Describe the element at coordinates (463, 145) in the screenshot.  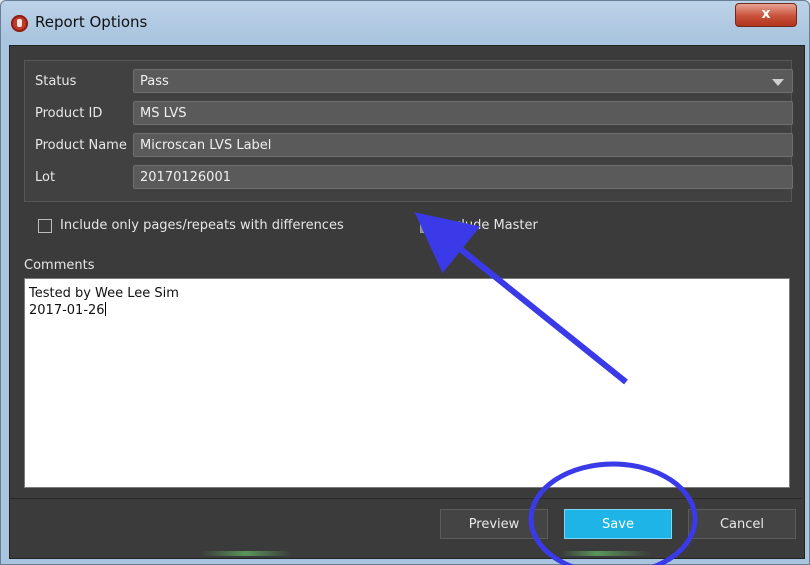
I see `product-name-input: Microscan LVS Label` at that location.